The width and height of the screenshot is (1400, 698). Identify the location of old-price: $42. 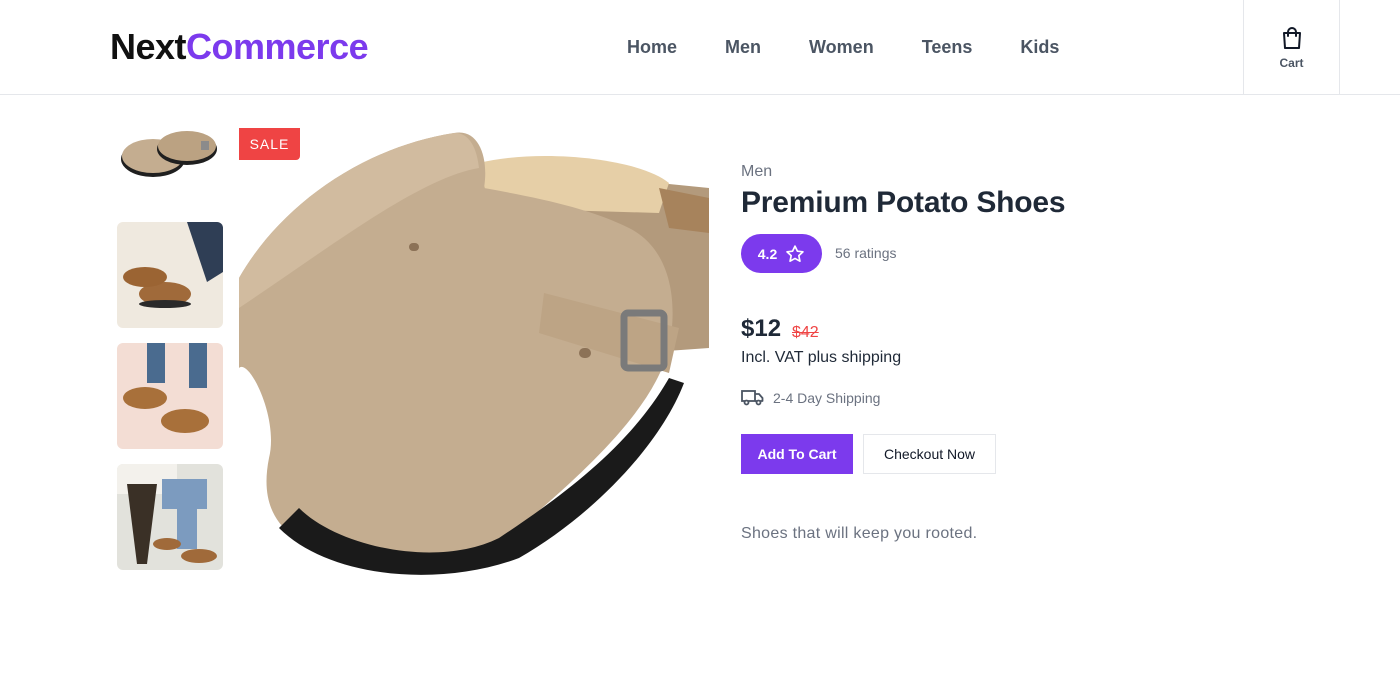
(805, 332).